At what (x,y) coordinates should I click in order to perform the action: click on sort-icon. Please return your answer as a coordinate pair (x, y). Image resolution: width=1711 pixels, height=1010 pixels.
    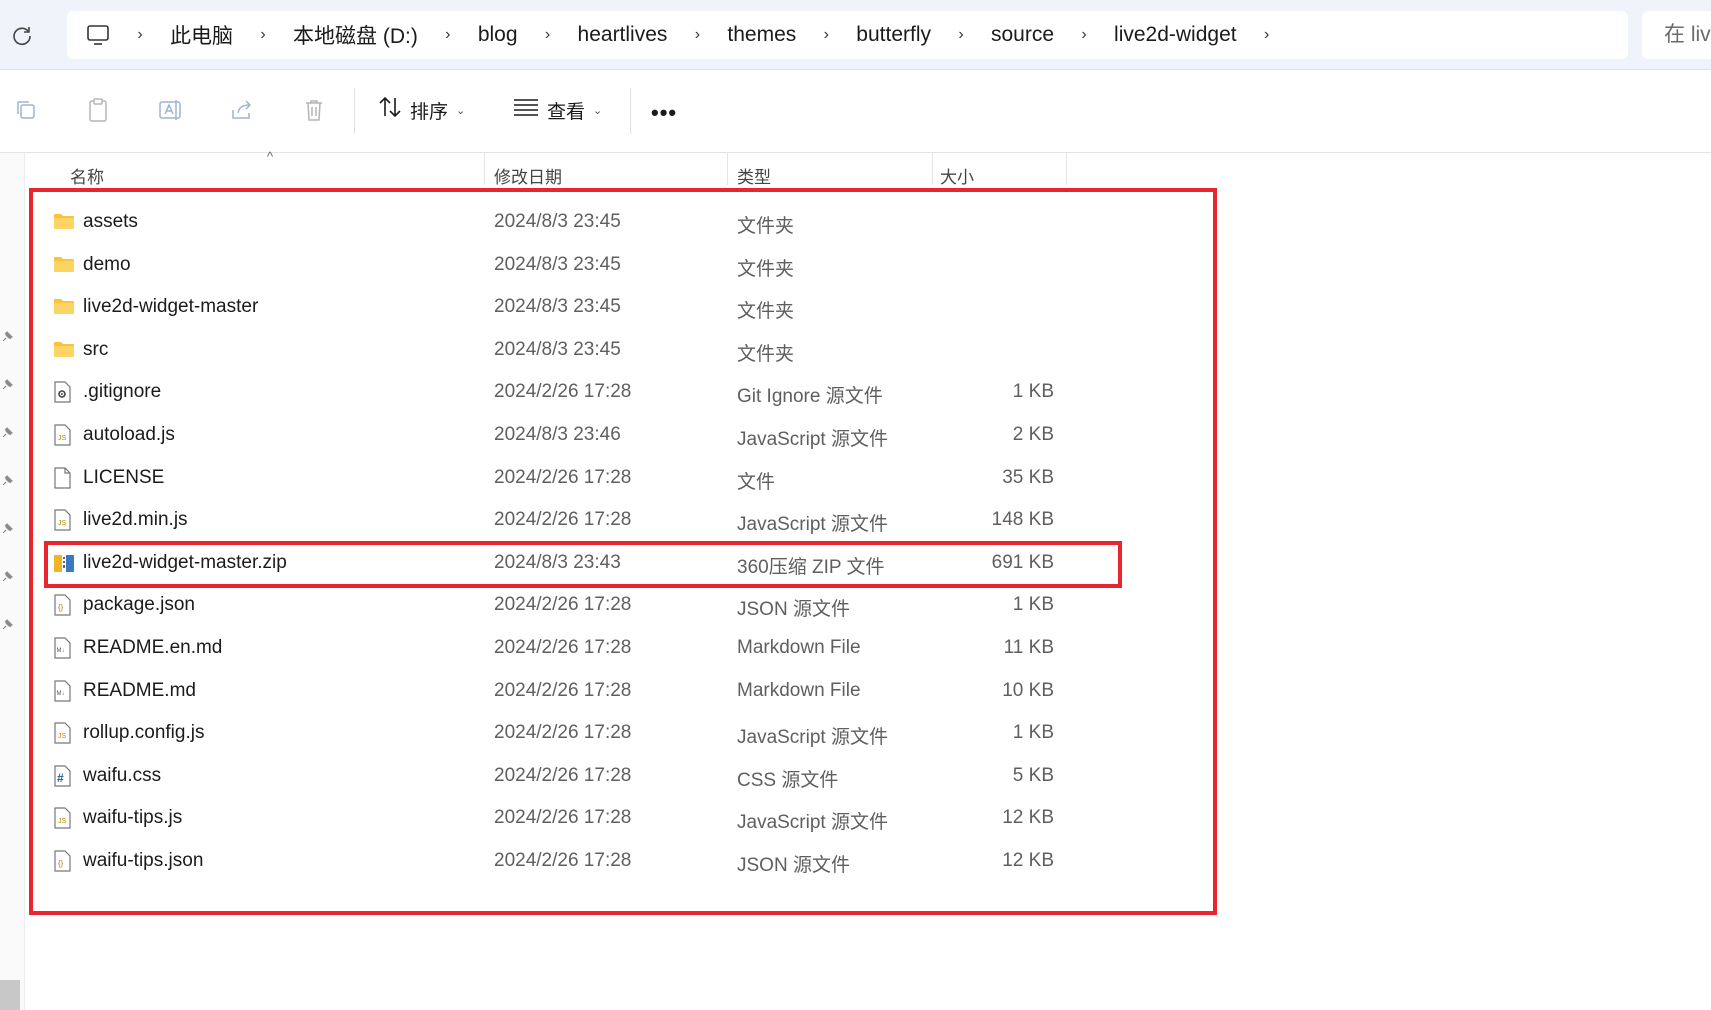
    Looking at the image, I should click on (390, 110).